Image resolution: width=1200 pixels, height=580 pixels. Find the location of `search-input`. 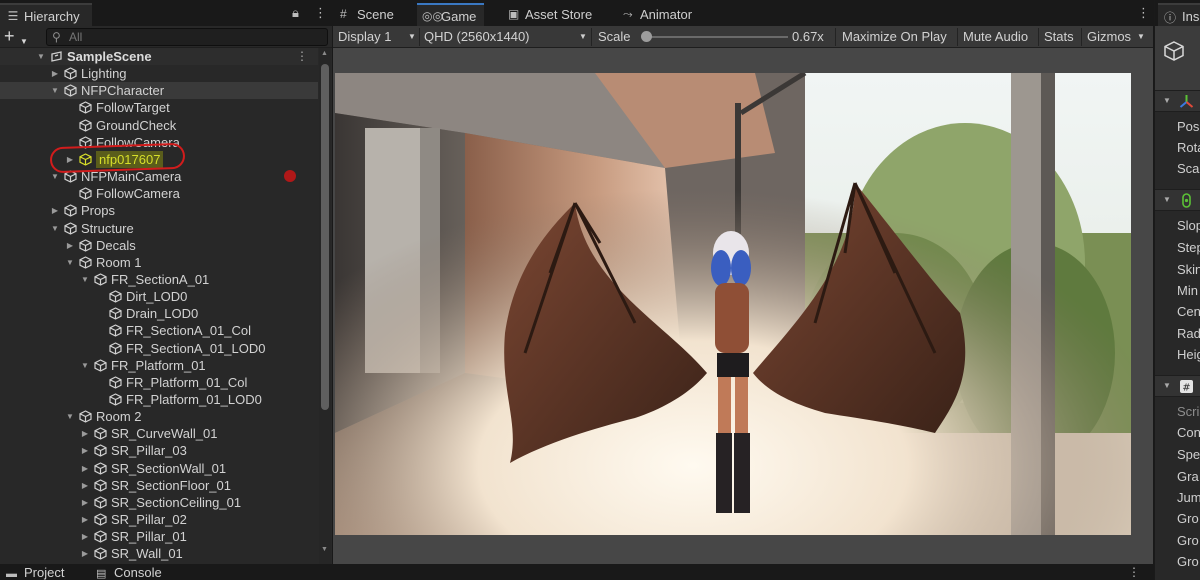

search-input is located at coordinates (194, 37).